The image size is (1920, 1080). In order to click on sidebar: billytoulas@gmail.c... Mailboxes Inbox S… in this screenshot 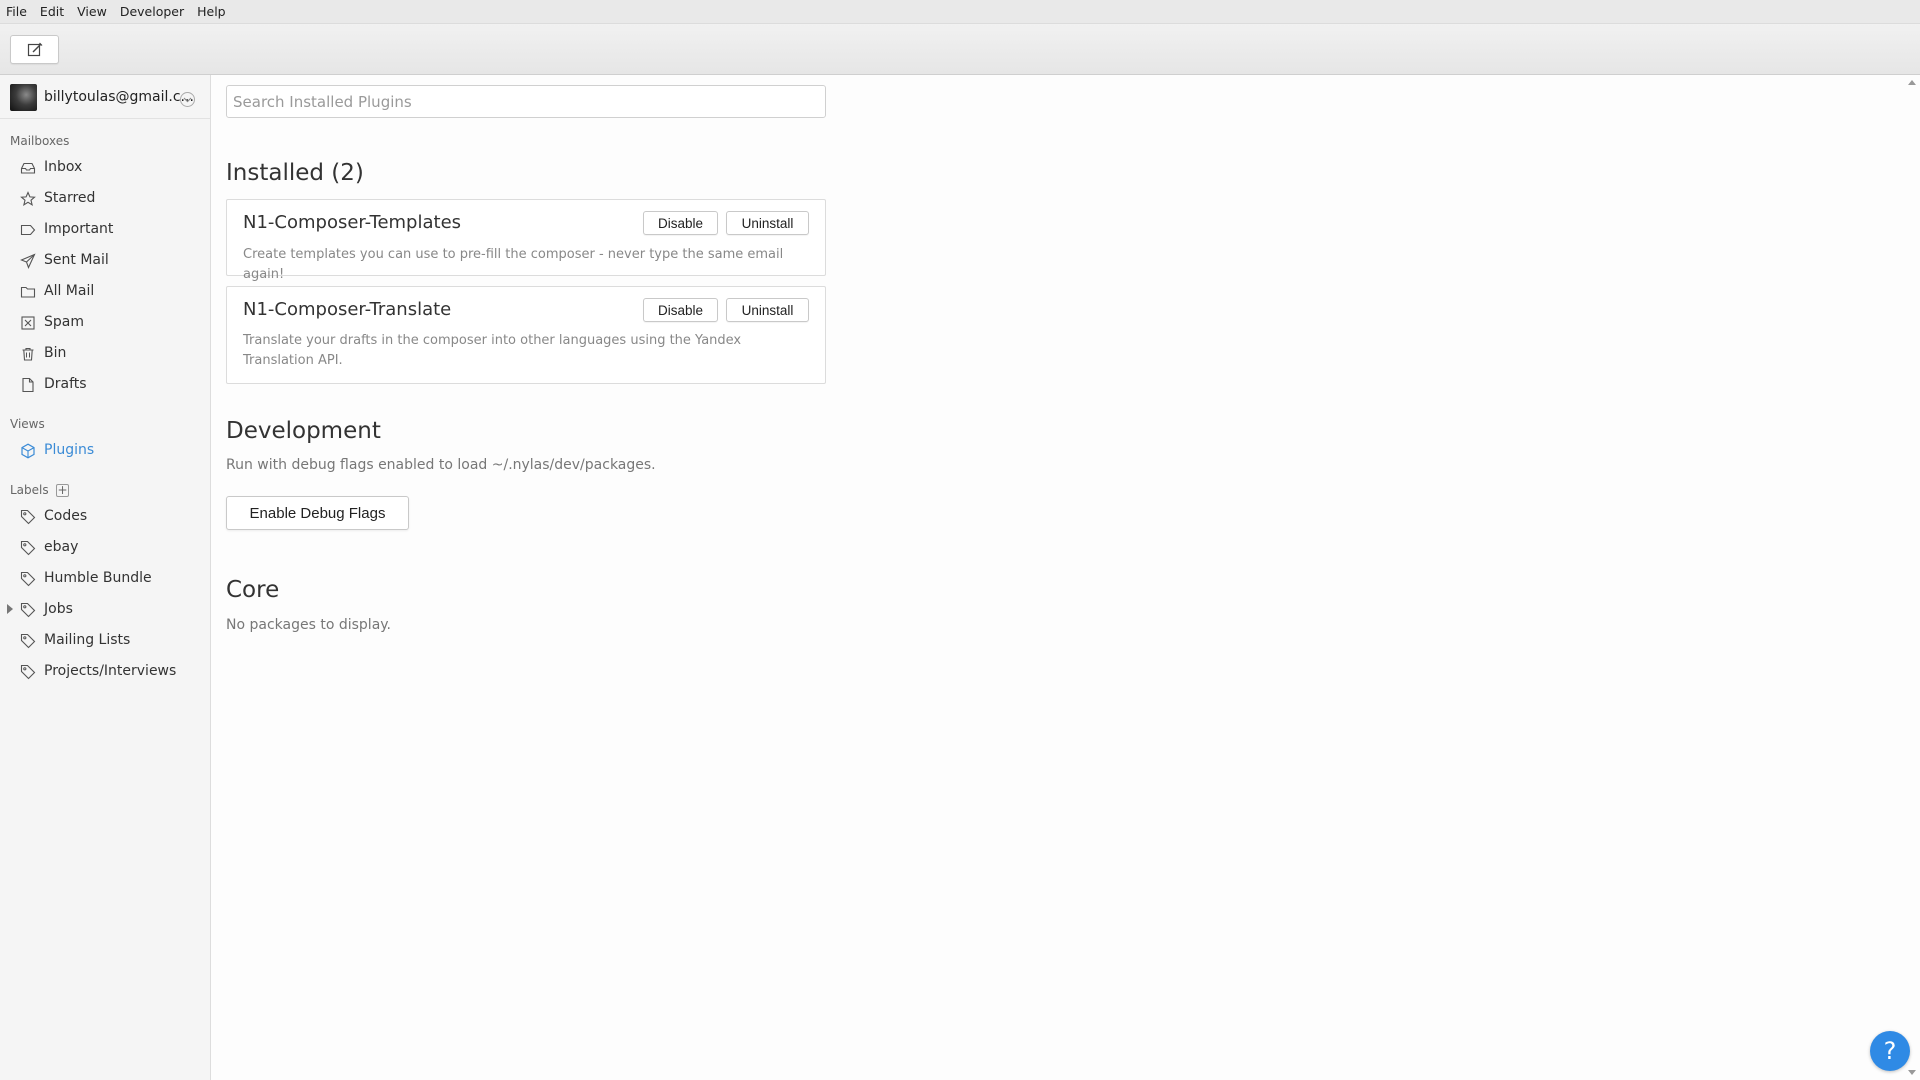, I will do `click(105, 577)`.